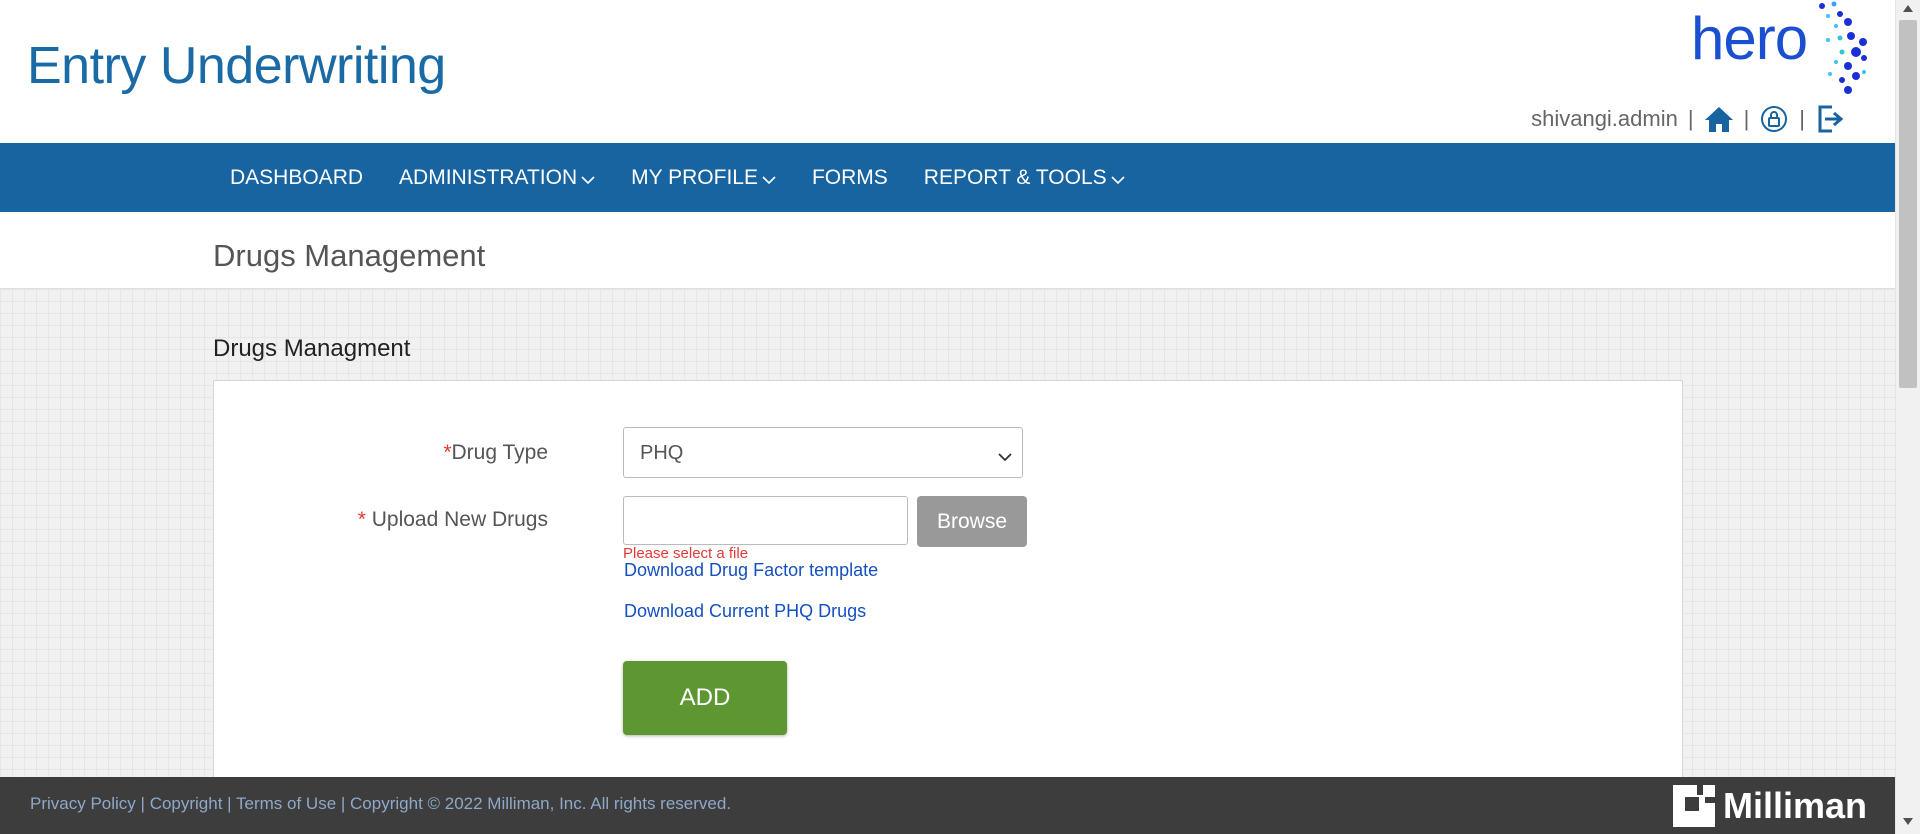  Describe the element at coordinates (765, 520) in the screenshot. I see `upload-file-input` at that location.